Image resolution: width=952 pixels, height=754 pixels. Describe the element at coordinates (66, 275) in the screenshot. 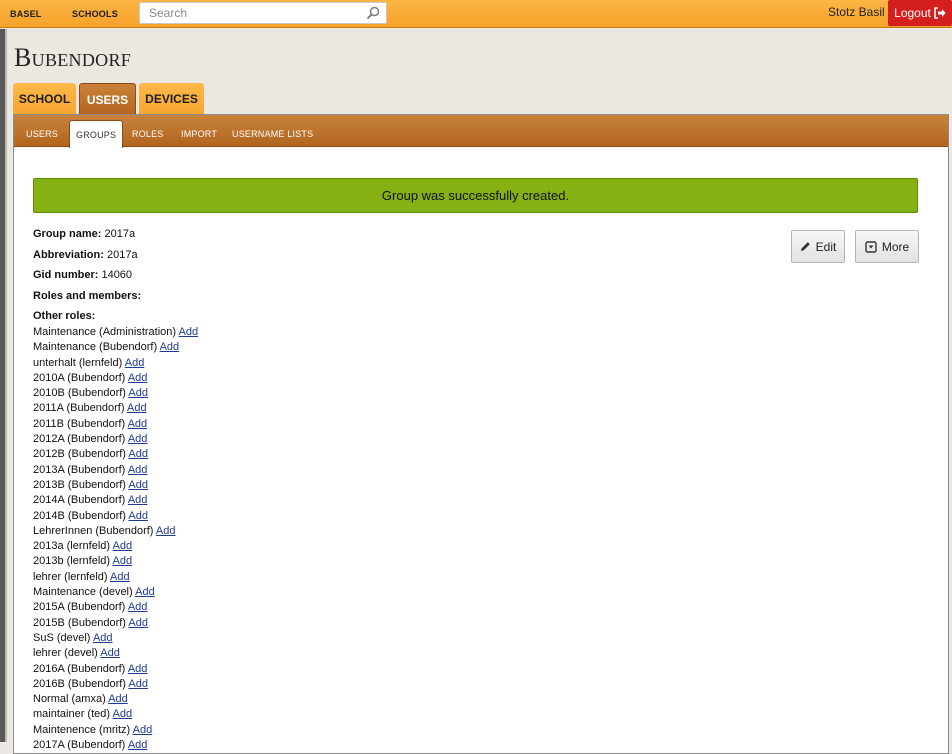

I see `gid-number-label: Gid number:` at that location.